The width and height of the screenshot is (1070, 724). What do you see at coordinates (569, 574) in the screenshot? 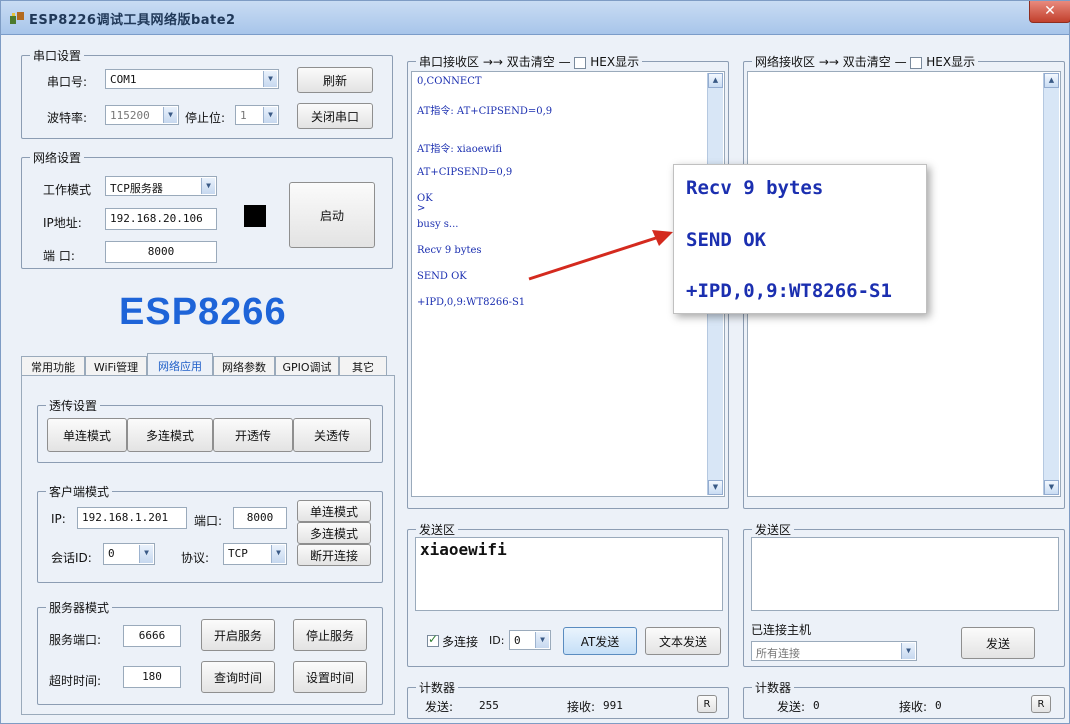
I see `serial-send-input: xiaoewifi` at bounding box center [569, 574].